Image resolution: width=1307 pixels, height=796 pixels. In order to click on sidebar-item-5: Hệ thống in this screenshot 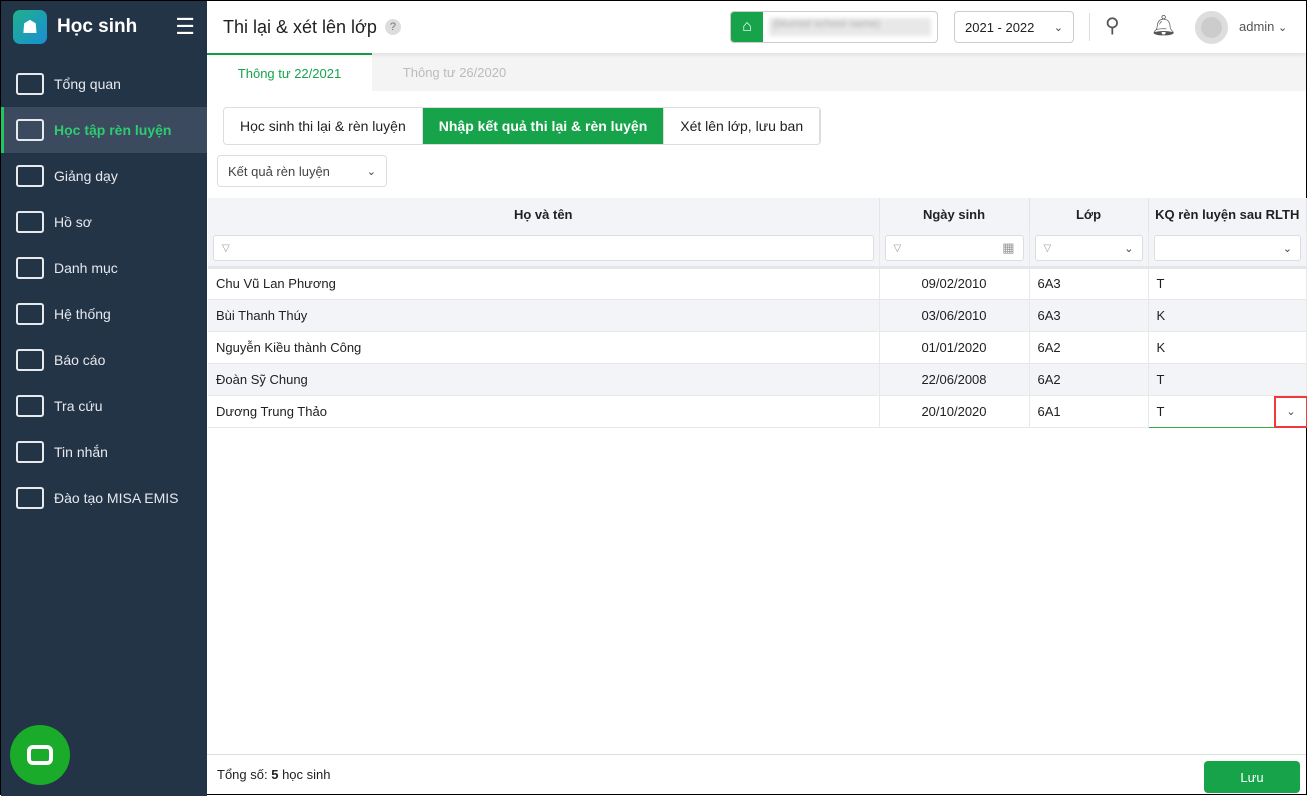, I will do `click(104, 314)`.